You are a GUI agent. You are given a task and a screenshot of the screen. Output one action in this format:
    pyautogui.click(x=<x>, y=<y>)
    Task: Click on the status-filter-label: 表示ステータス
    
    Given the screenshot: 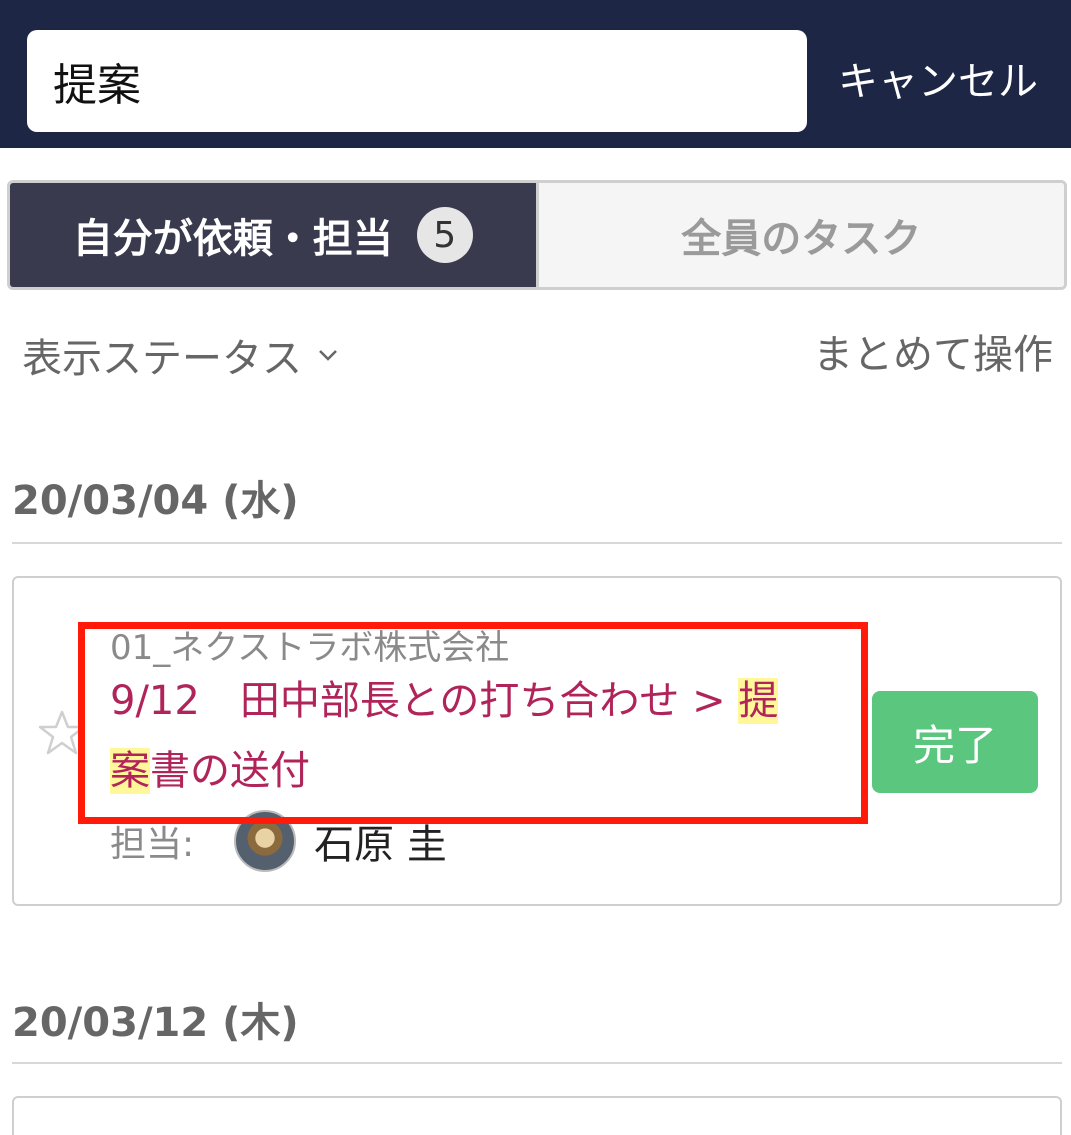 What is the action you would take?
    pyautogui.click(x=162, y=359)
    